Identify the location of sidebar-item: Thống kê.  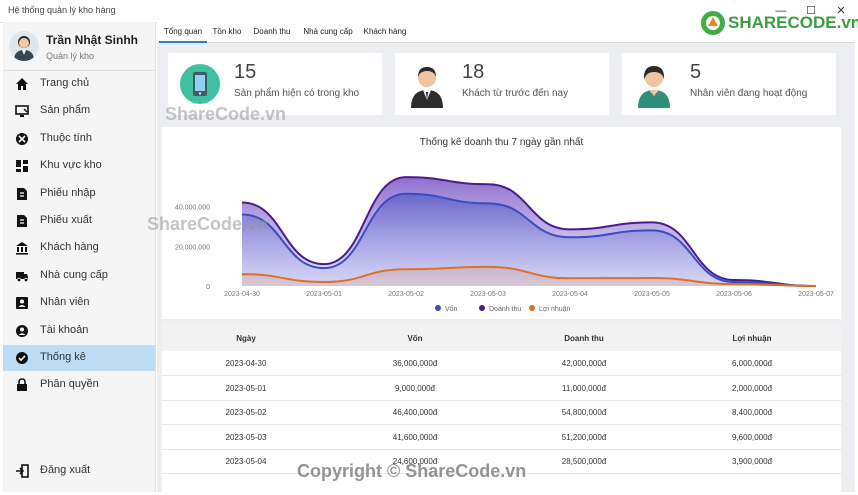
(79, 358).